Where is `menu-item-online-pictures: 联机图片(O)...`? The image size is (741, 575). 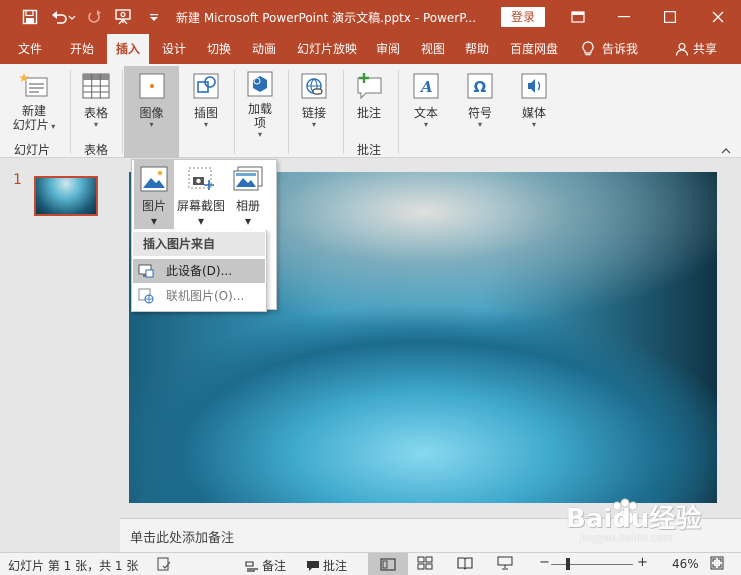
menu-item-online-pictures: 联机图片(O)... is located at coordinates (199, 296).